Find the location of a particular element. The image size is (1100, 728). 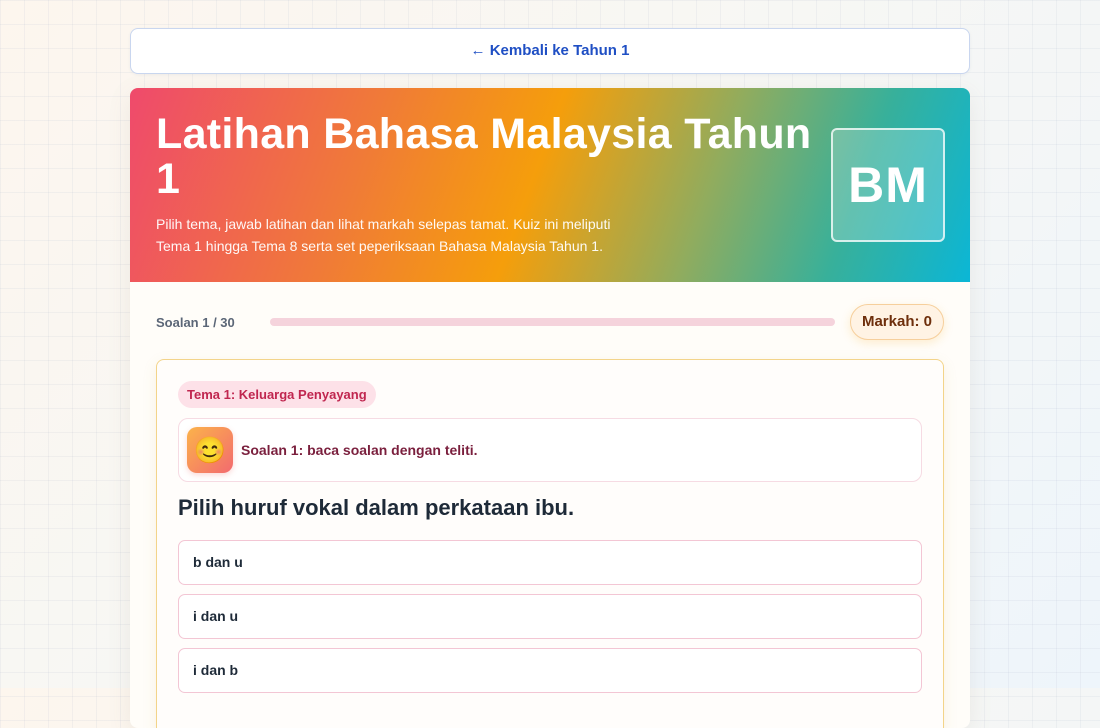

question-hint-box: 😊 Soalan 1: baca soalan dengan teliti. is located at coordinates (550, 450).